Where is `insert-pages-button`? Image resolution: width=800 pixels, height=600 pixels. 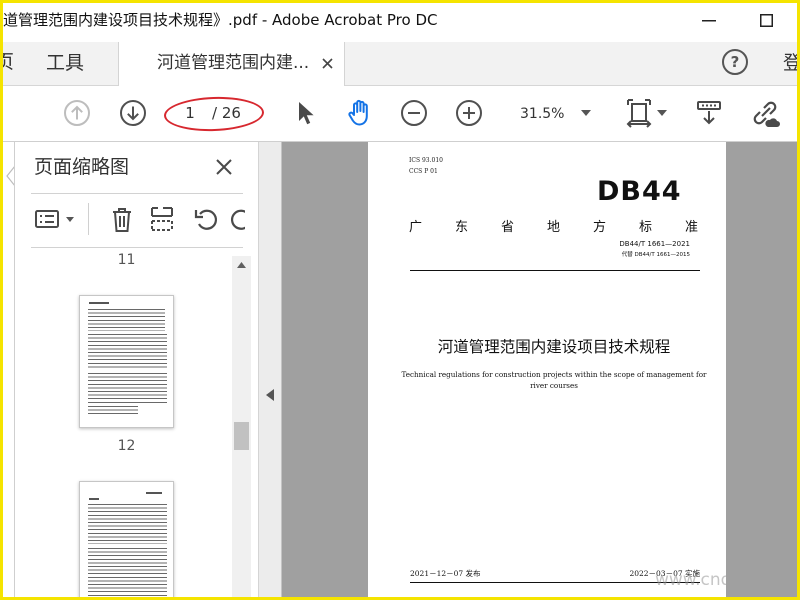
insert-pages-button is located at coordinates (162, 219).